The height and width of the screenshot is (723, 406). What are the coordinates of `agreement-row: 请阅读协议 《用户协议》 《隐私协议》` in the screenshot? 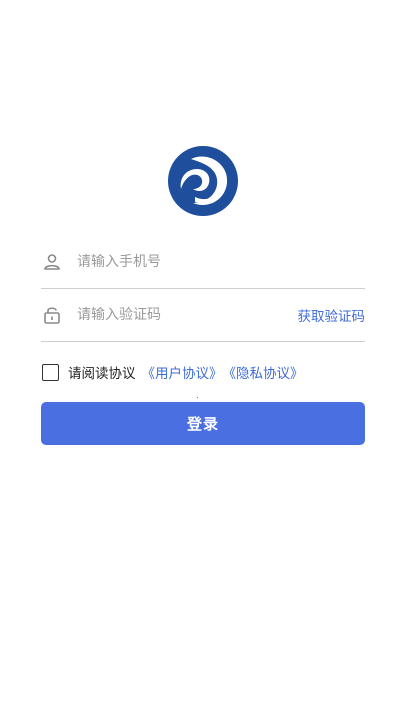 It's located at (173, 372).